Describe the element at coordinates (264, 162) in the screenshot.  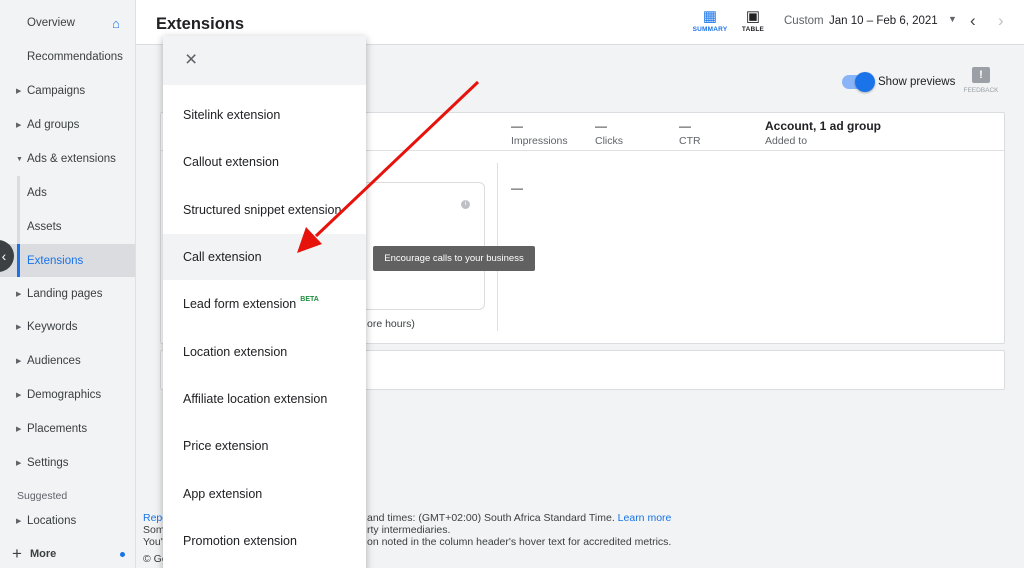
I see `menu-item-callout: Callout extension` at that location.